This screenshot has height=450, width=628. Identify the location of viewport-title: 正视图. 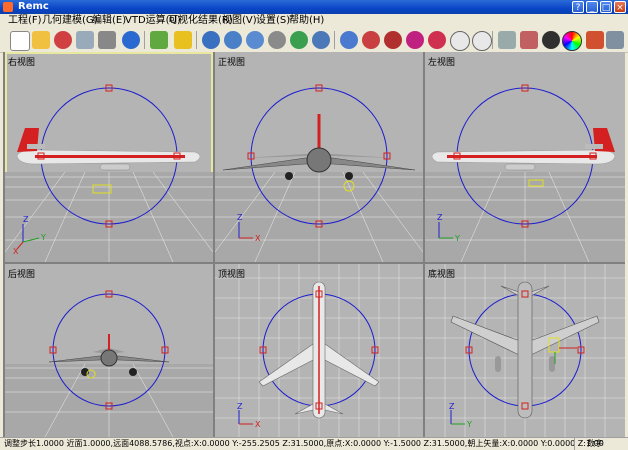
(232, 63).